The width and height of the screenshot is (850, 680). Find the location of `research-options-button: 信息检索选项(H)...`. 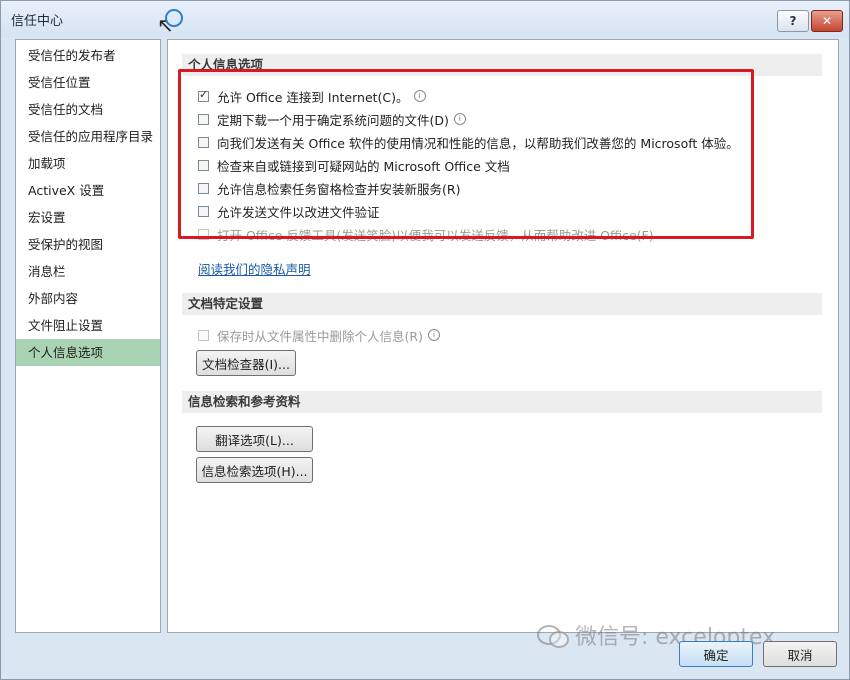

research-options-button: 信息检索选项(H)... is located at coordinates (254, 470).